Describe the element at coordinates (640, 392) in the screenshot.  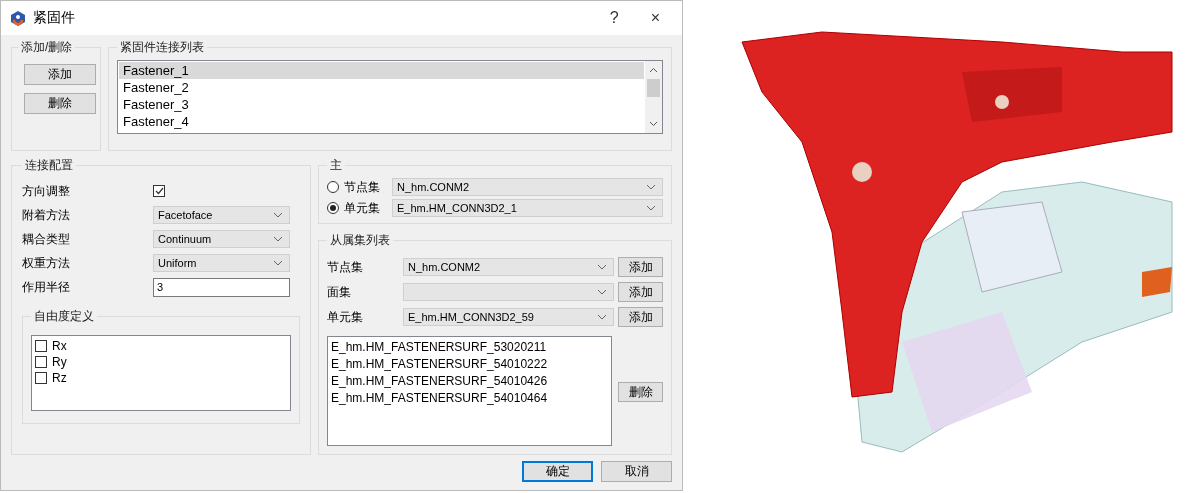
I see `delete-button: 删除` at that location.